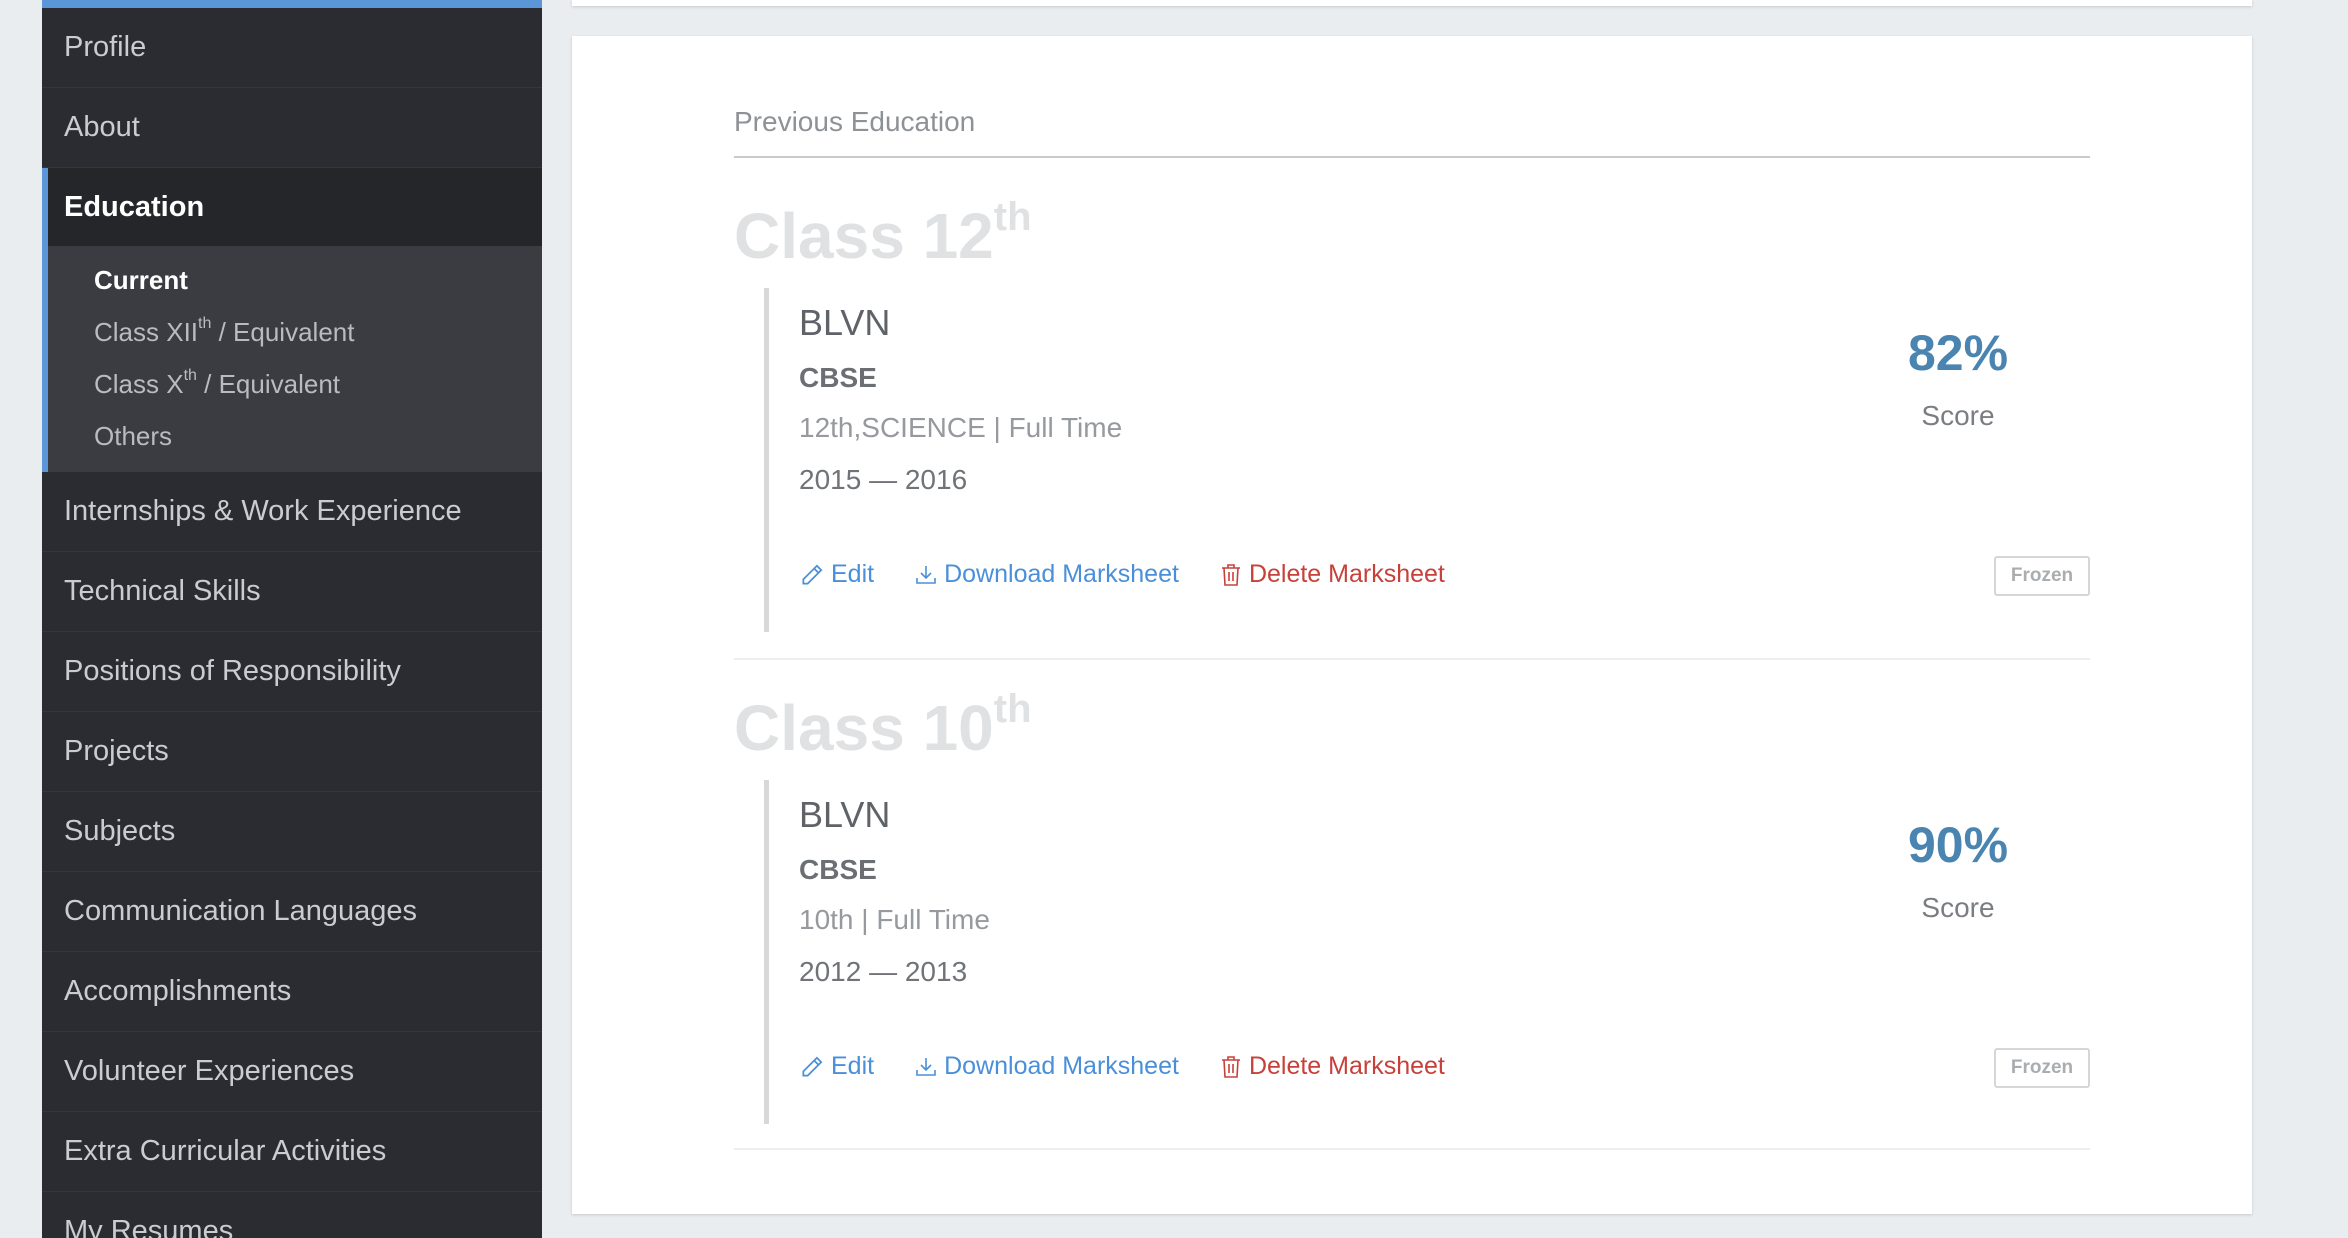  Describe the element at coordinates (141, 279) in the screenshot. I see `subnav-item-label: Current` at that location.